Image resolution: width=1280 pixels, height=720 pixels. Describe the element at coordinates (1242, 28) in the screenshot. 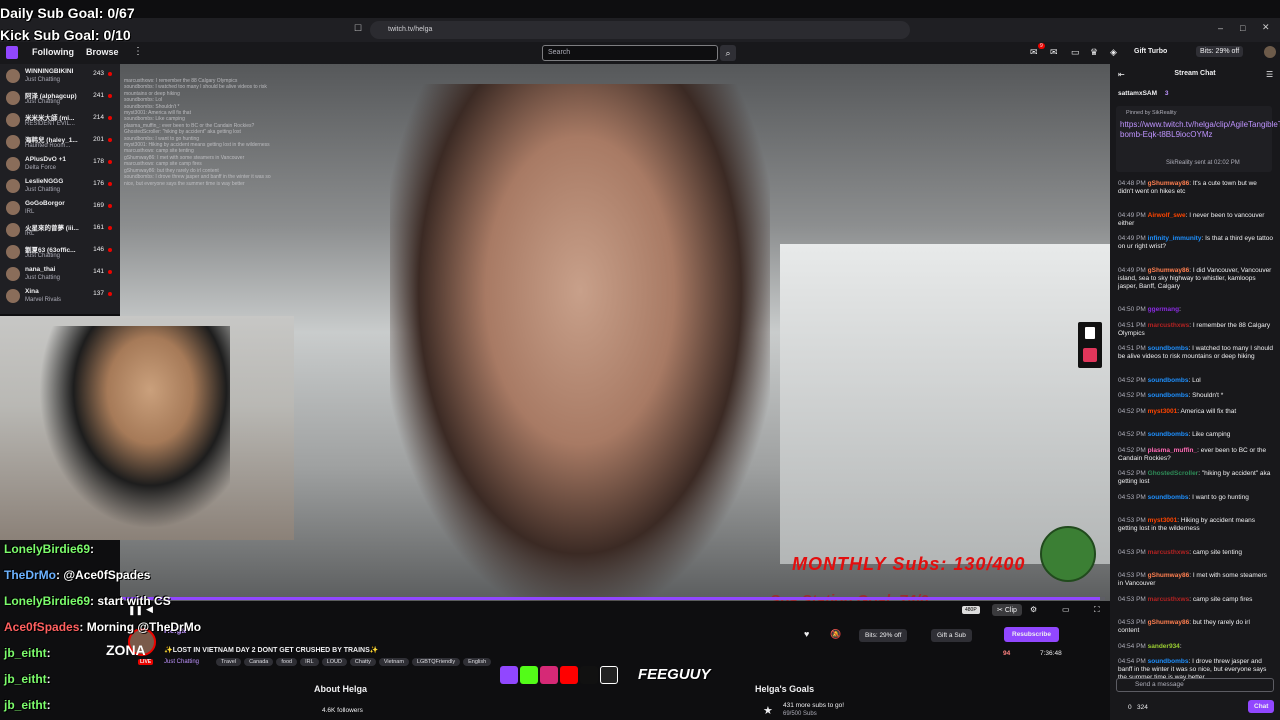

I see `maximize-icon: □` at that location.